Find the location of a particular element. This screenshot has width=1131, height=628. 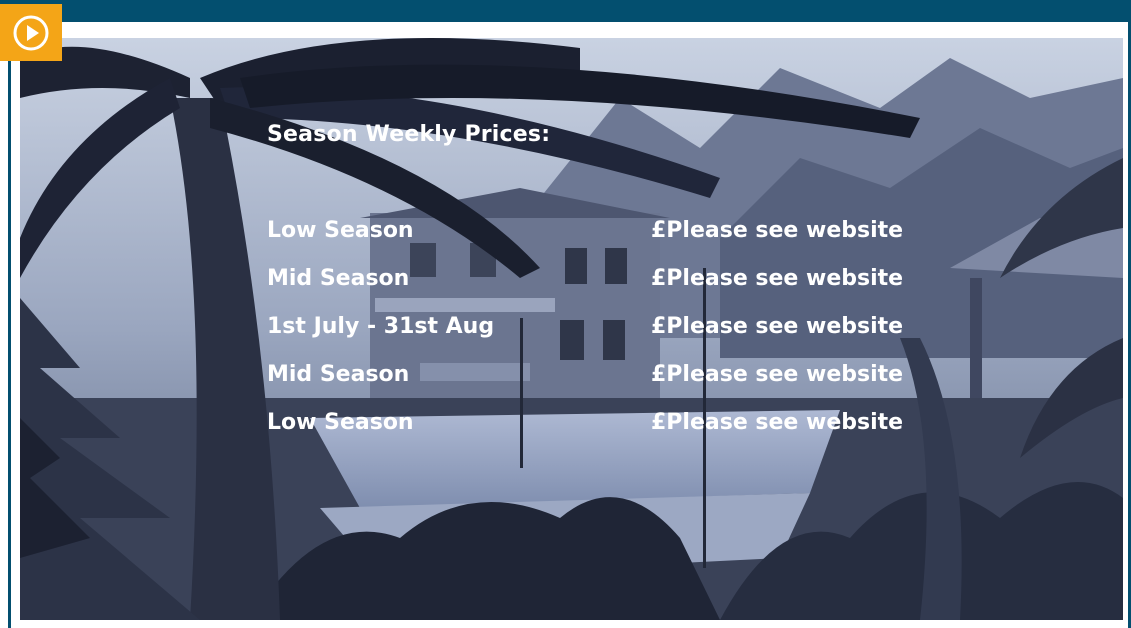

play-button is located at coordinates (31, 32).